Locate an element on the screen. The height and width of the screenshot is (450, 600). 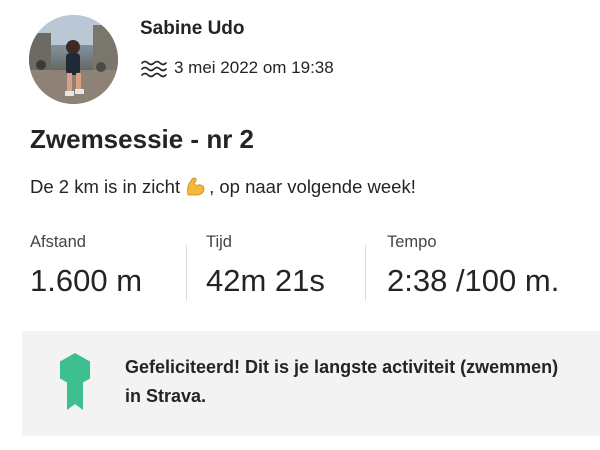
flexed-biceps-emoji is located at coordinates (196, 186).